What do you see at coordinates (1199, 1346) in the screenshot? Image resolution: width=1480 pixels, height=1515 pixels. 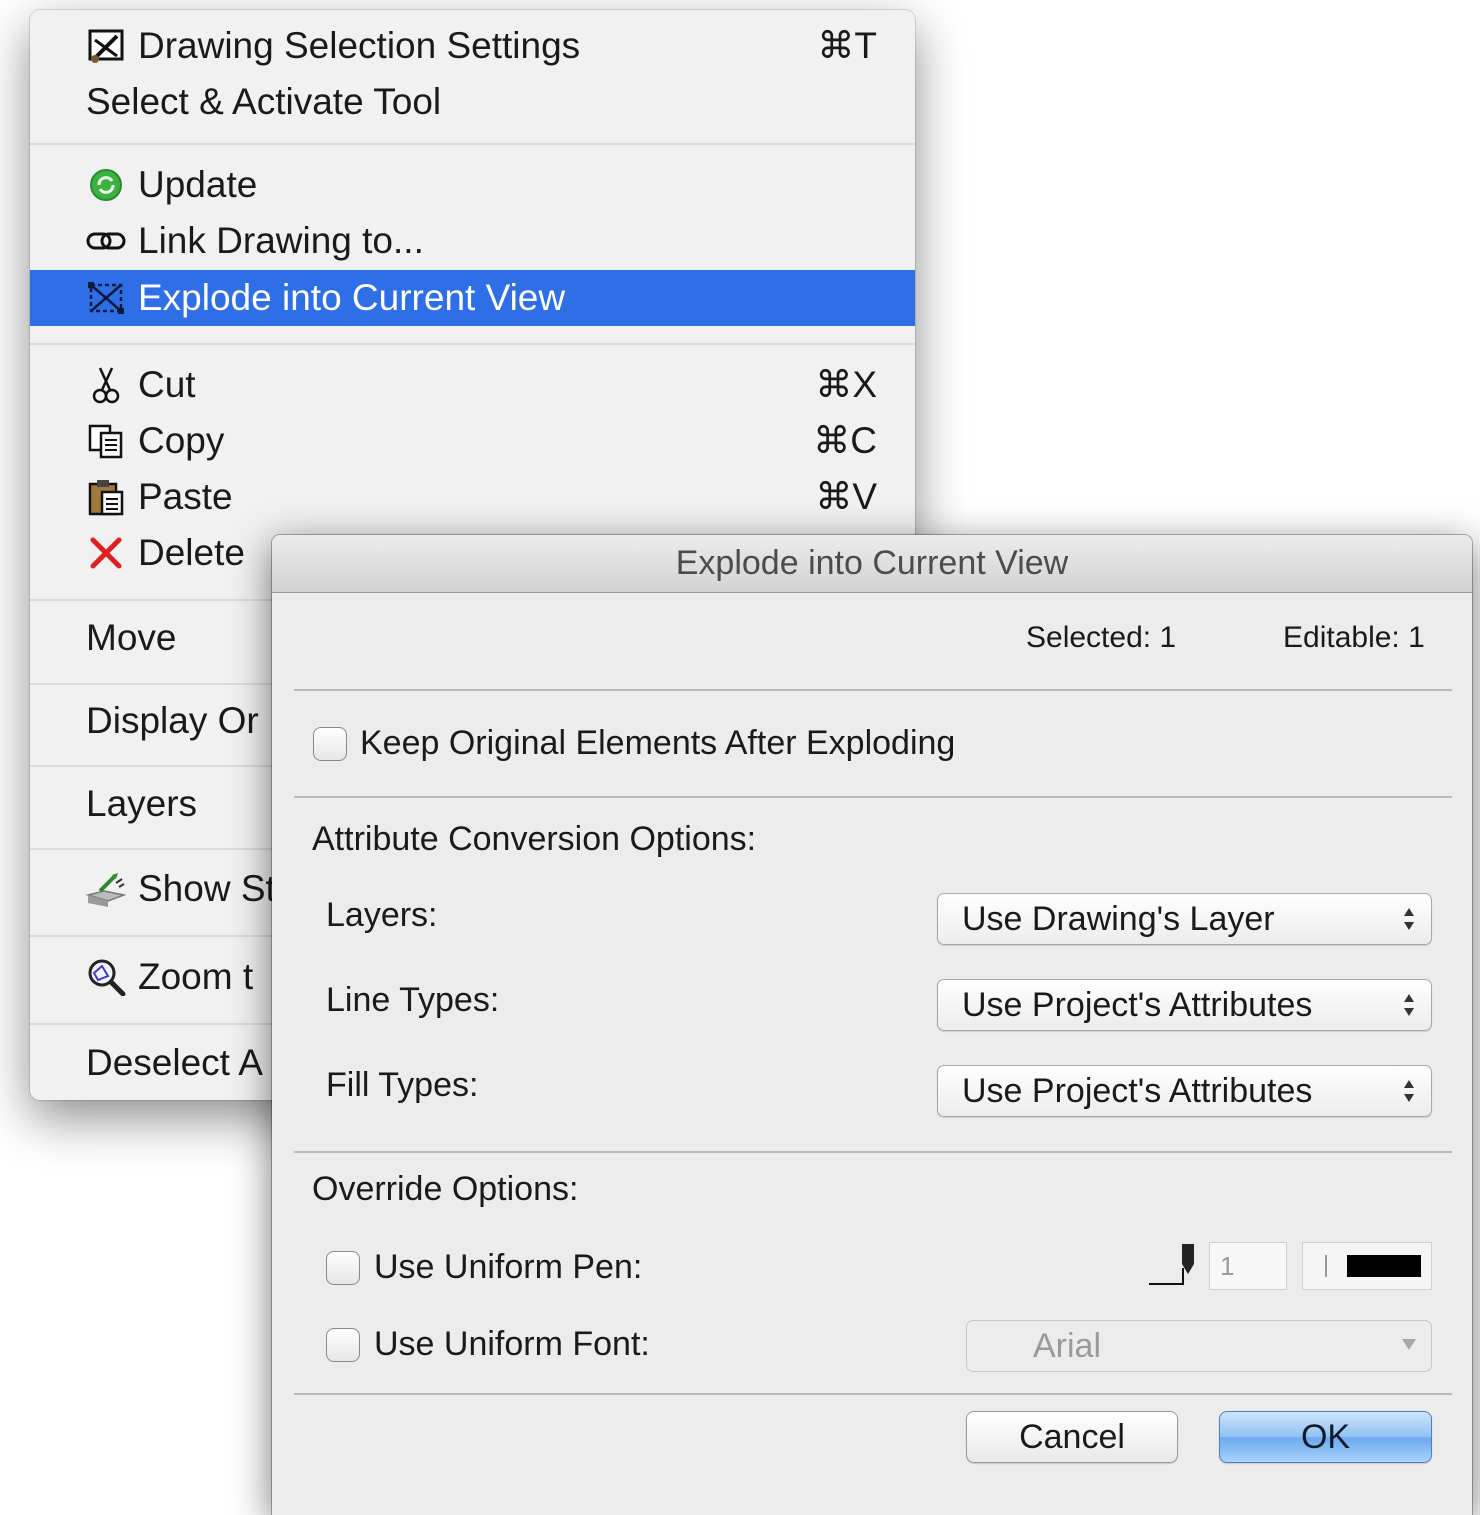 I see `font-popup: Arial` at bounding box center [1199, 1346].